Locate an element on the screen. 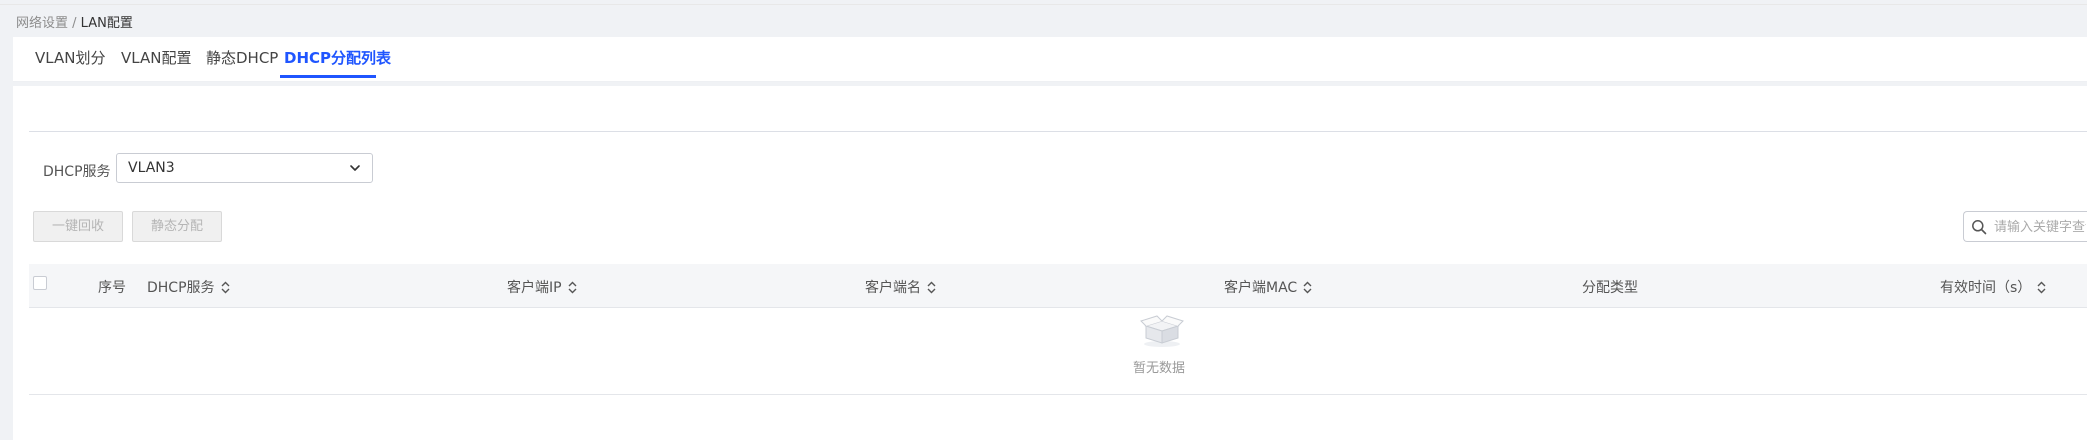 Image resolution: width=2087 pixels, height=440 pixels. search-box is located at coordinates (2025, 226).